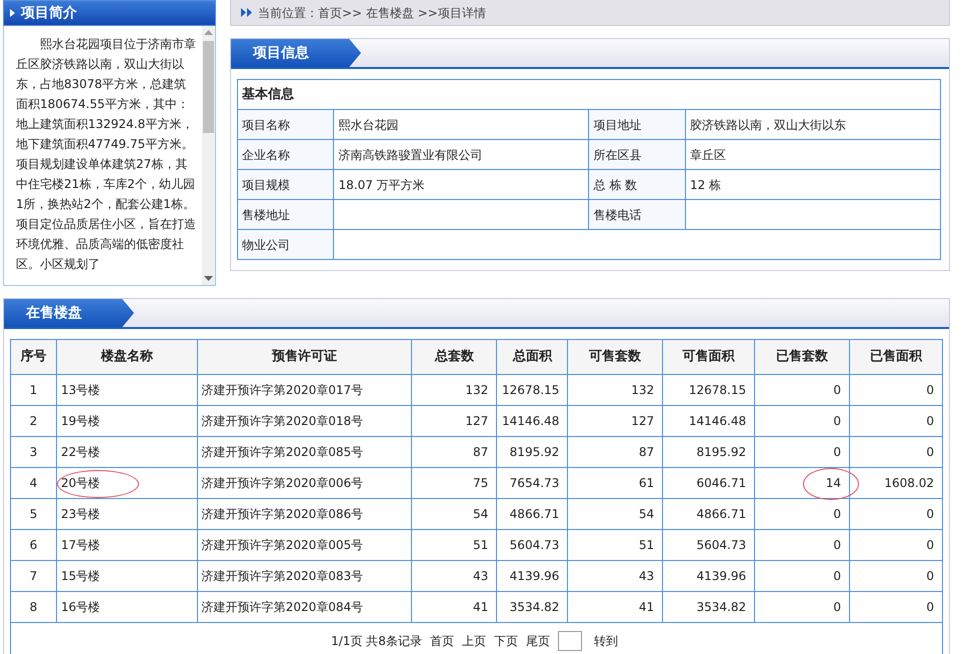 This screenshot has height=654, width=964. Describe the element at coordinates (127, 545) in the screenshot. I see `table-cell: 17号楼` at that location.